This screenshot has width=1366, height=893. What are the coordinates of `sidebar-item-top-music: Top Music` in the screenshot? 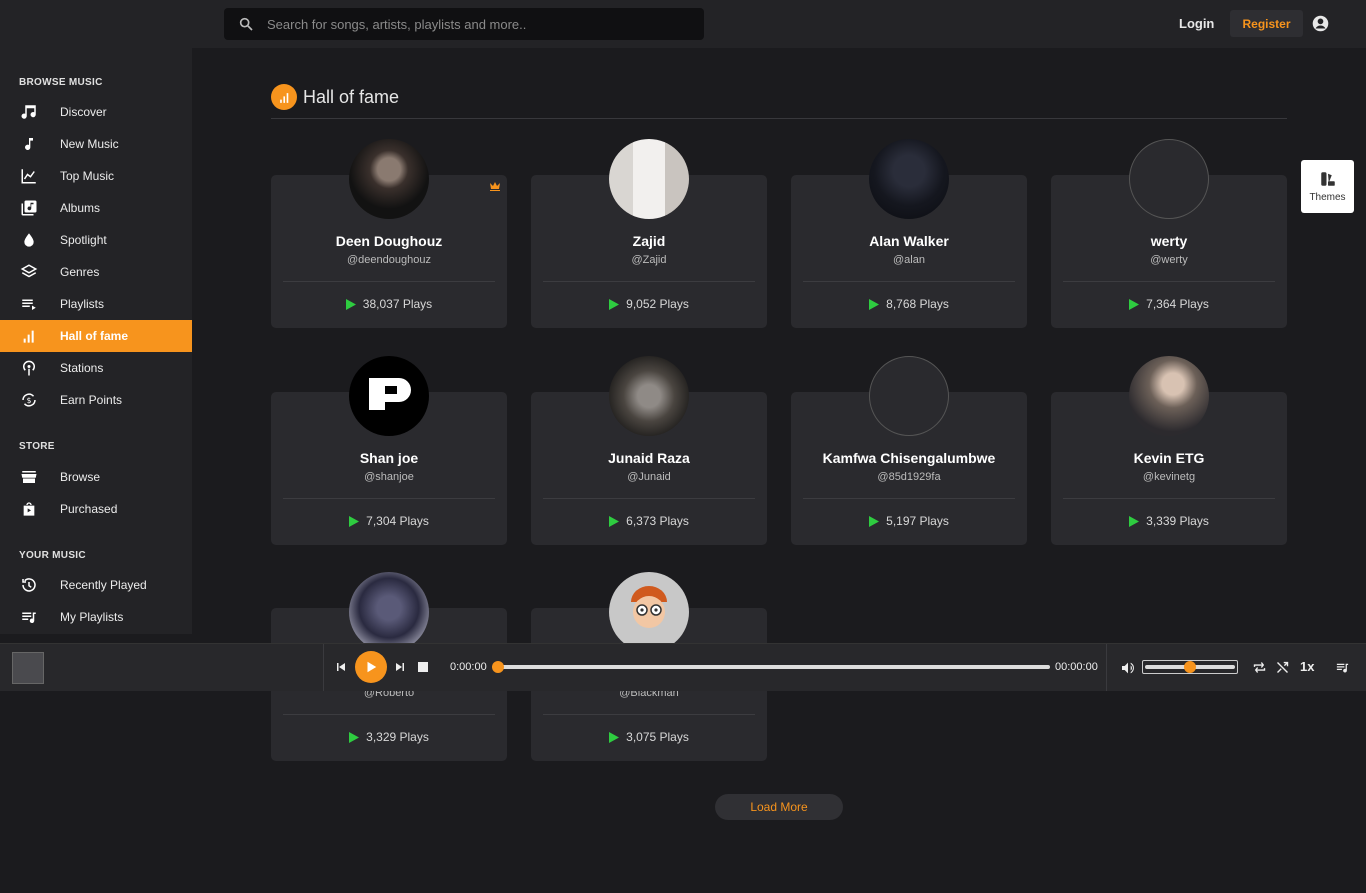 It's located at (96, 176).